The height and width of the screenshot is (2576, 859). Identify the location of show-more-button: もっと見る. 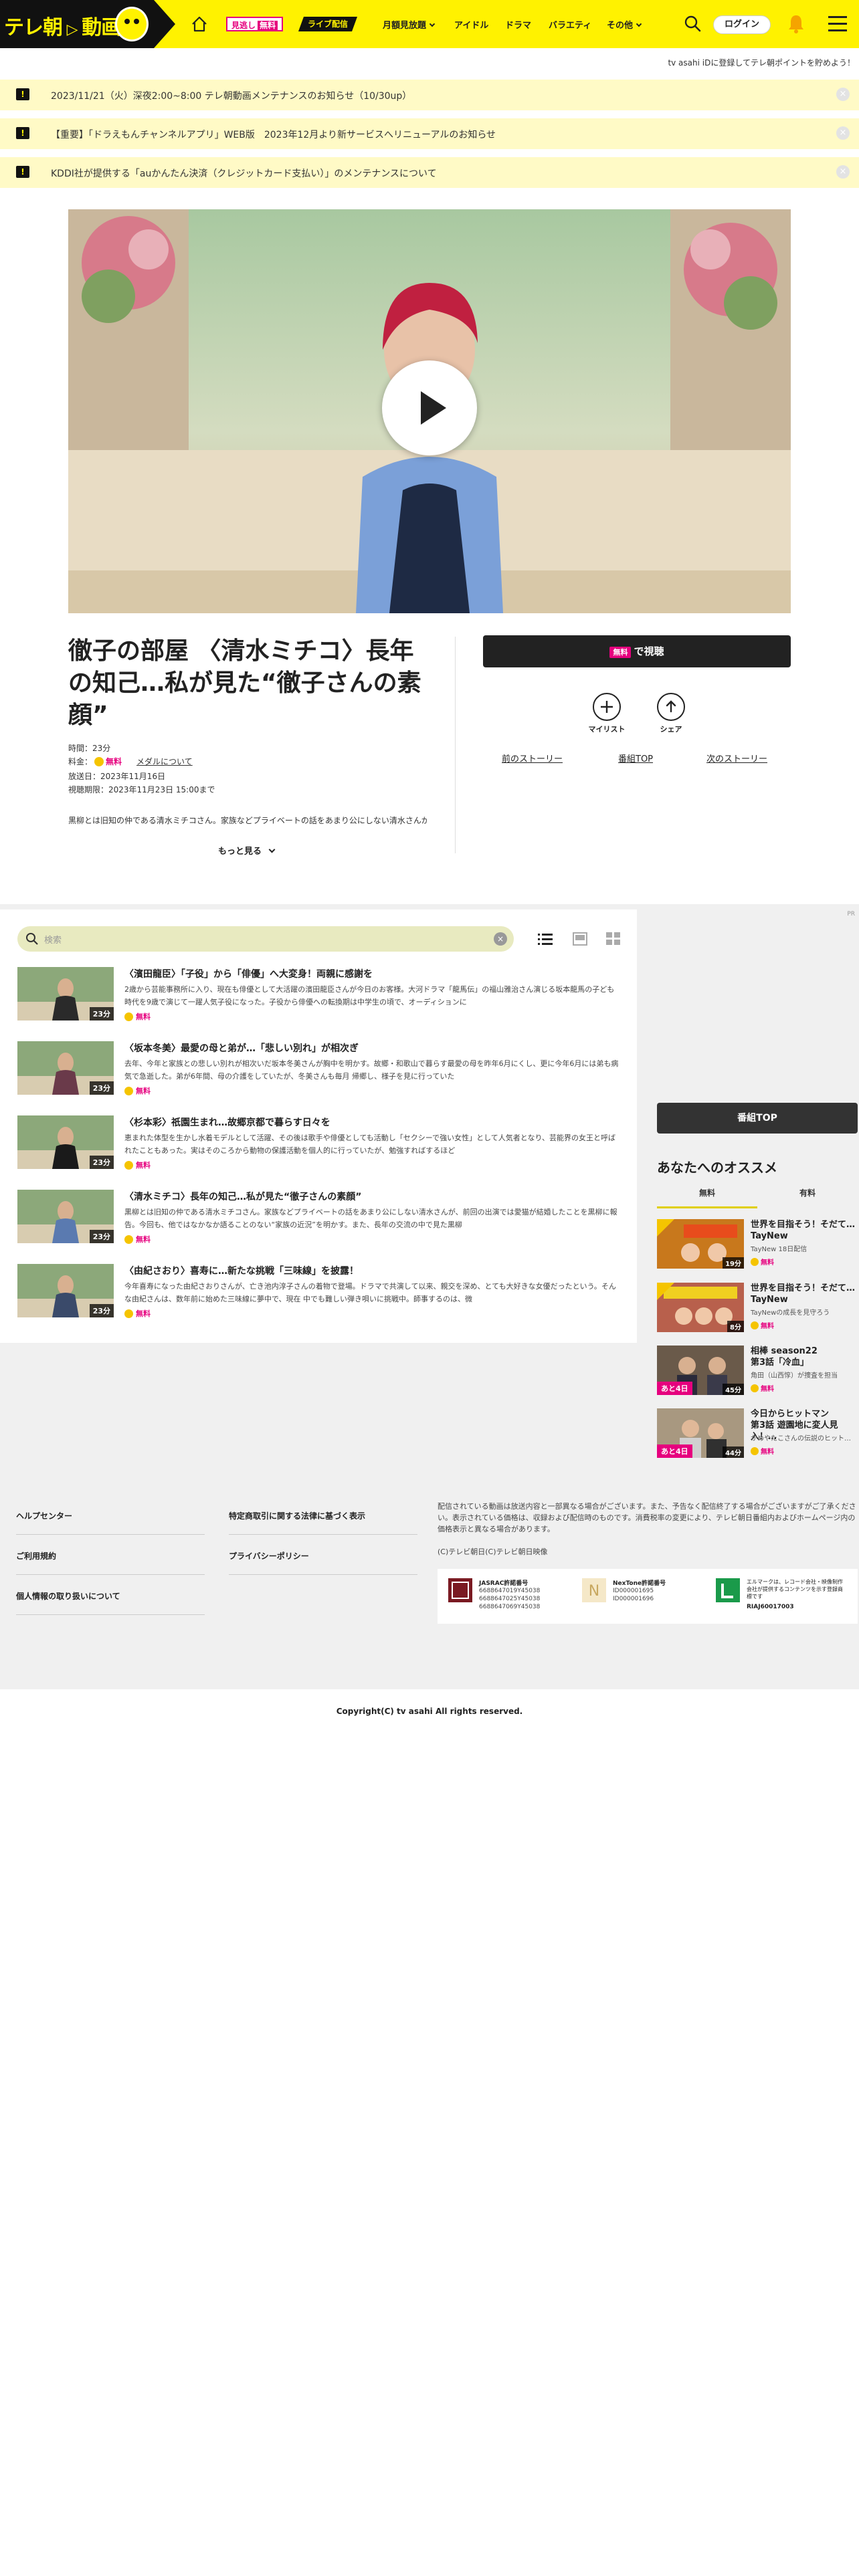
(247, 851).